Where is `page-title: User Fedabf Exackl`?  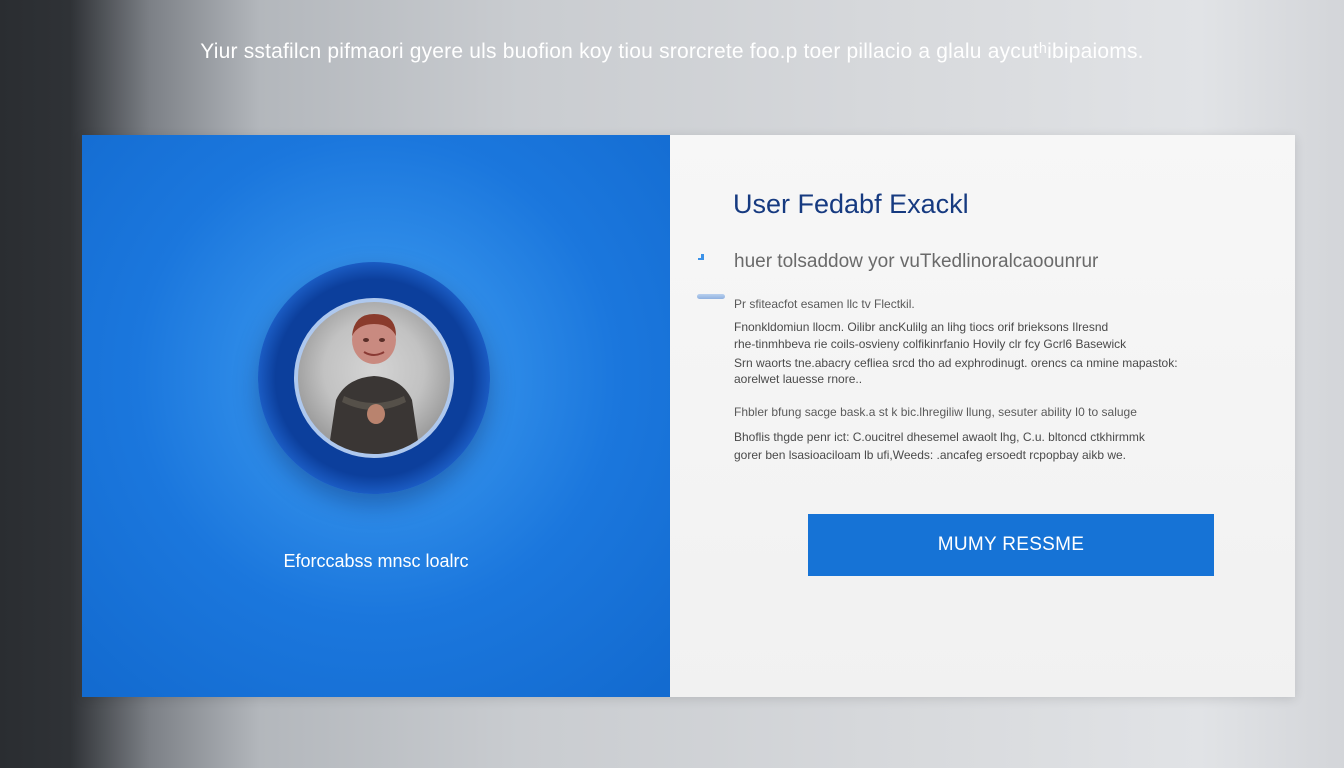
page-title: User Fedabf Exackl is located at coordinates (851, 204).